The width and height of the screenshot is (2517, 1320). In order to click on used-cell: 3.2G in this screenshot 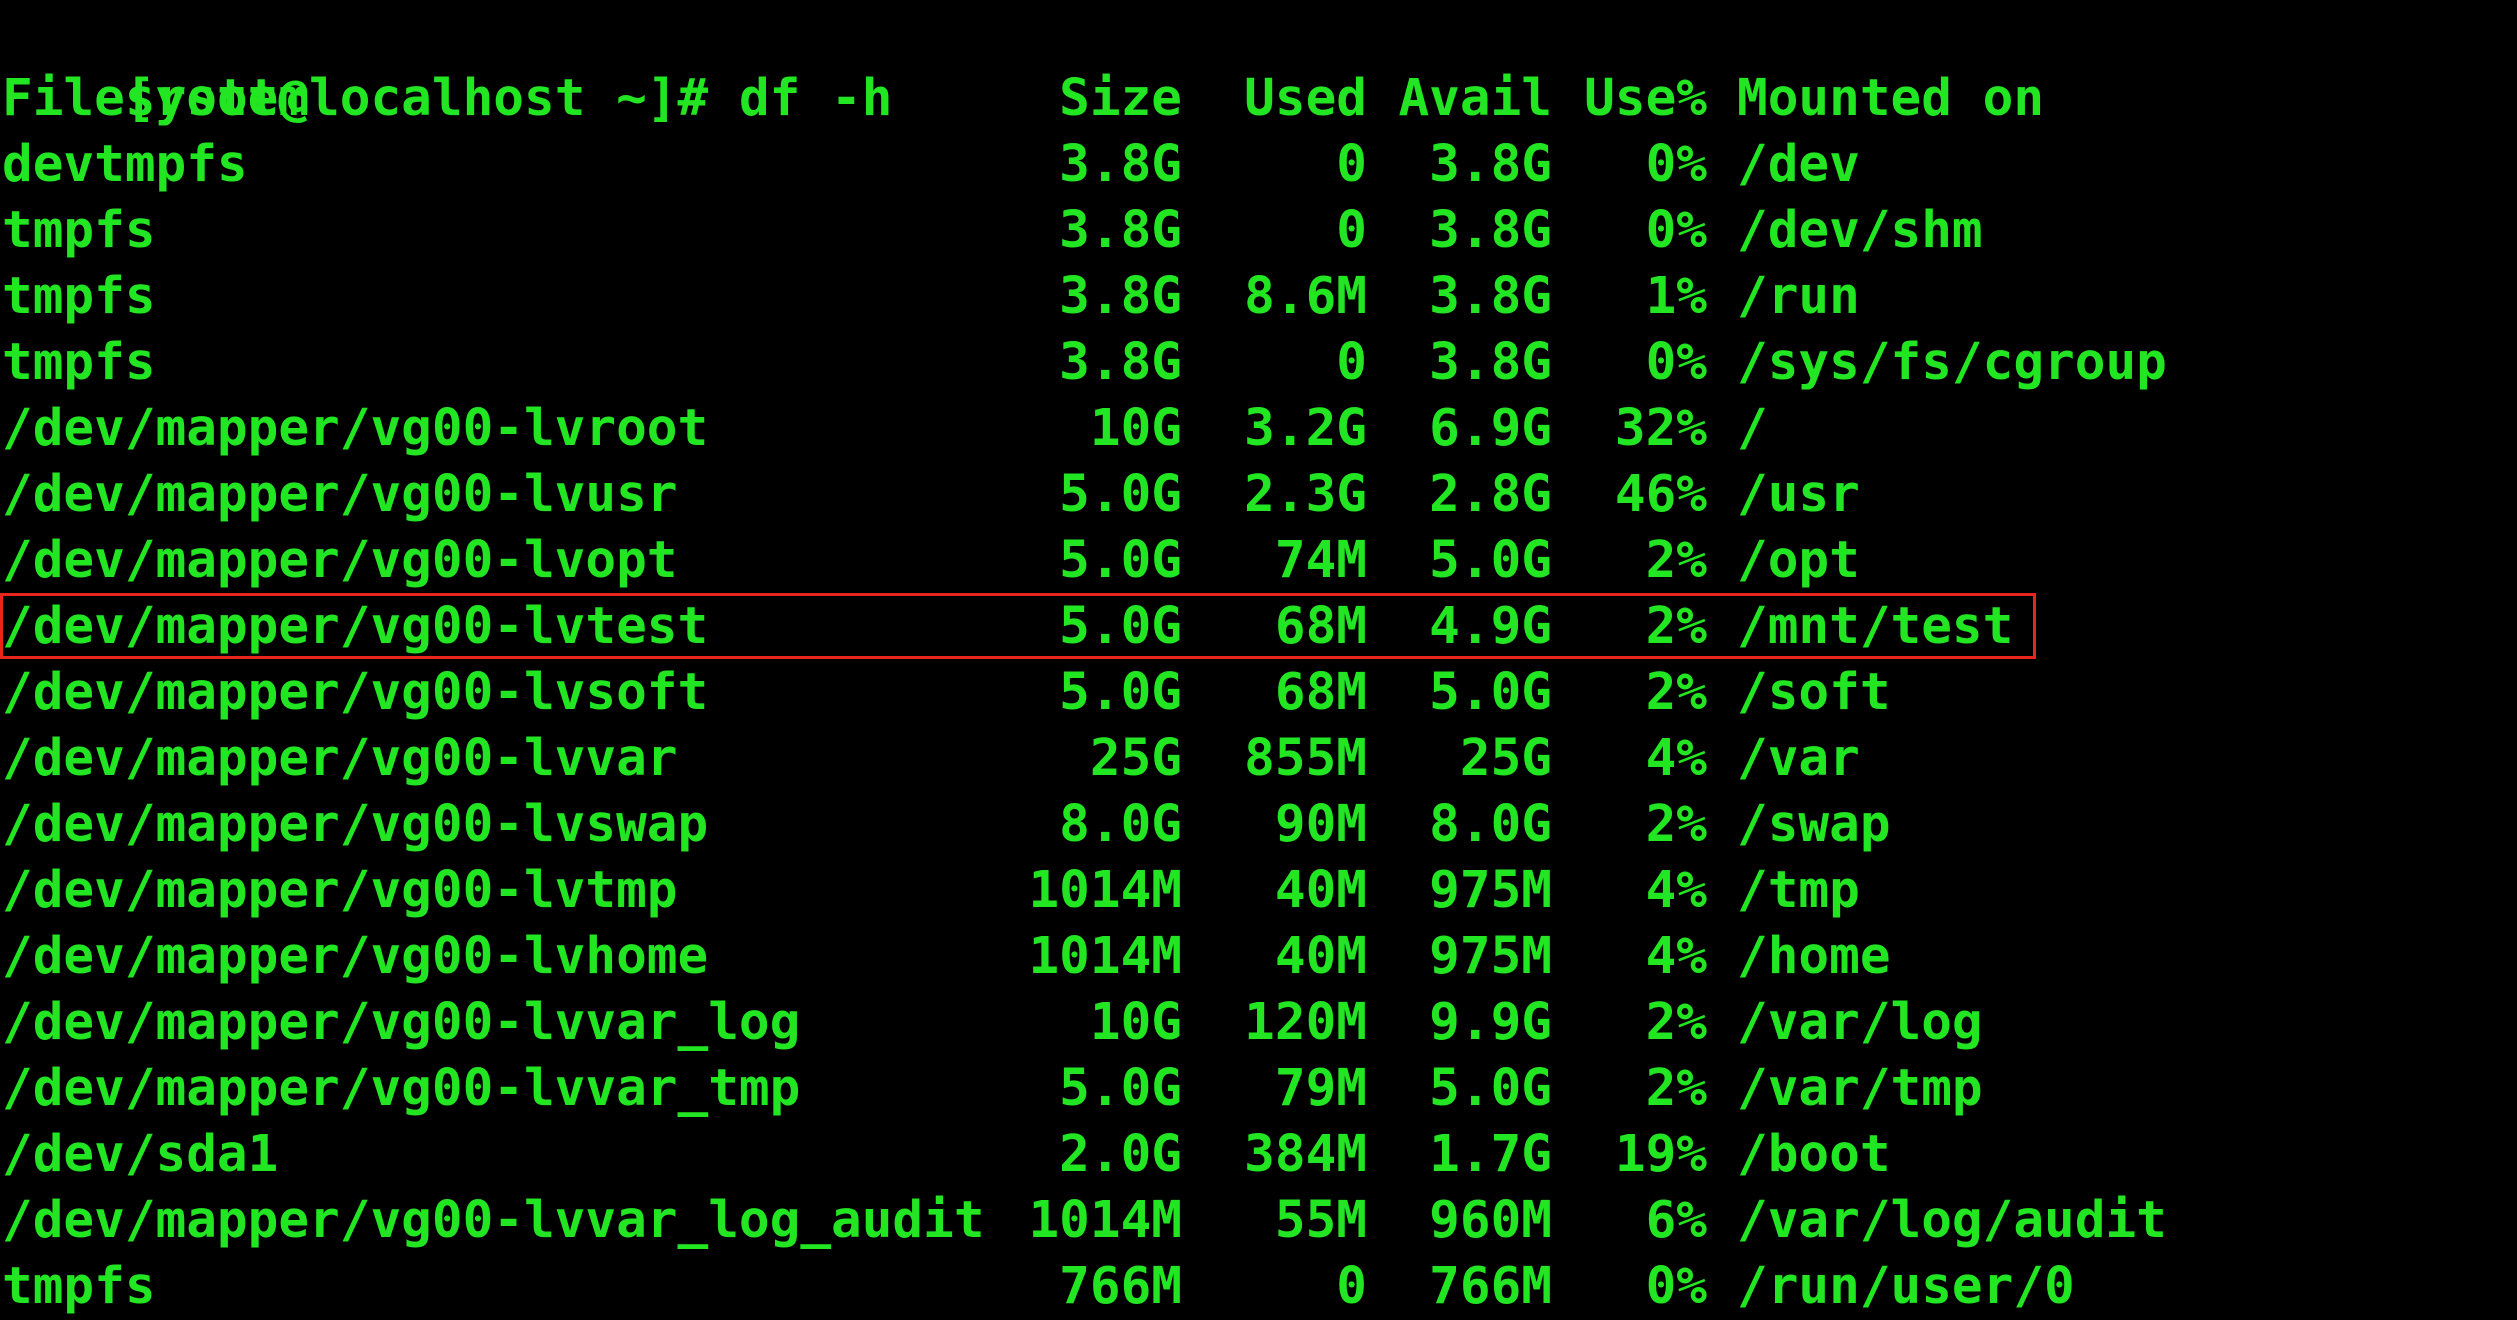, I will do `click(1305, 428)`.